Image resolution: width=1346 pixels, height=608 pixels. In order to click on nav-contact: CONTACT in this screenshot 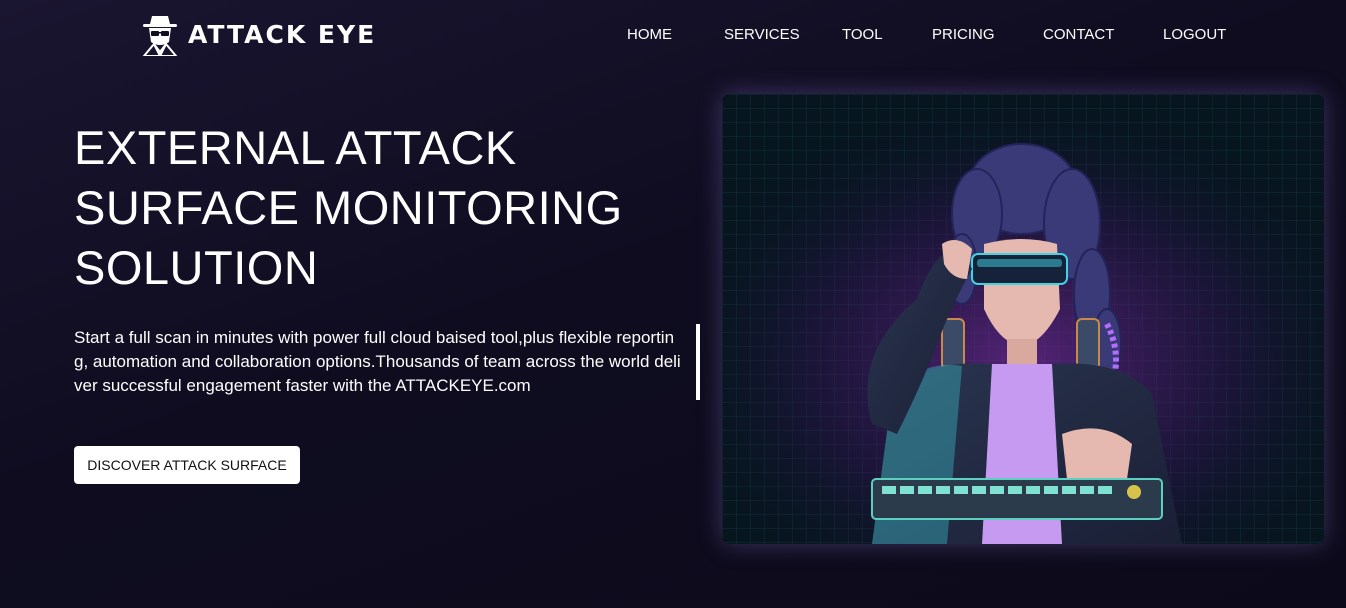, I will do `click(1078, 34)`.